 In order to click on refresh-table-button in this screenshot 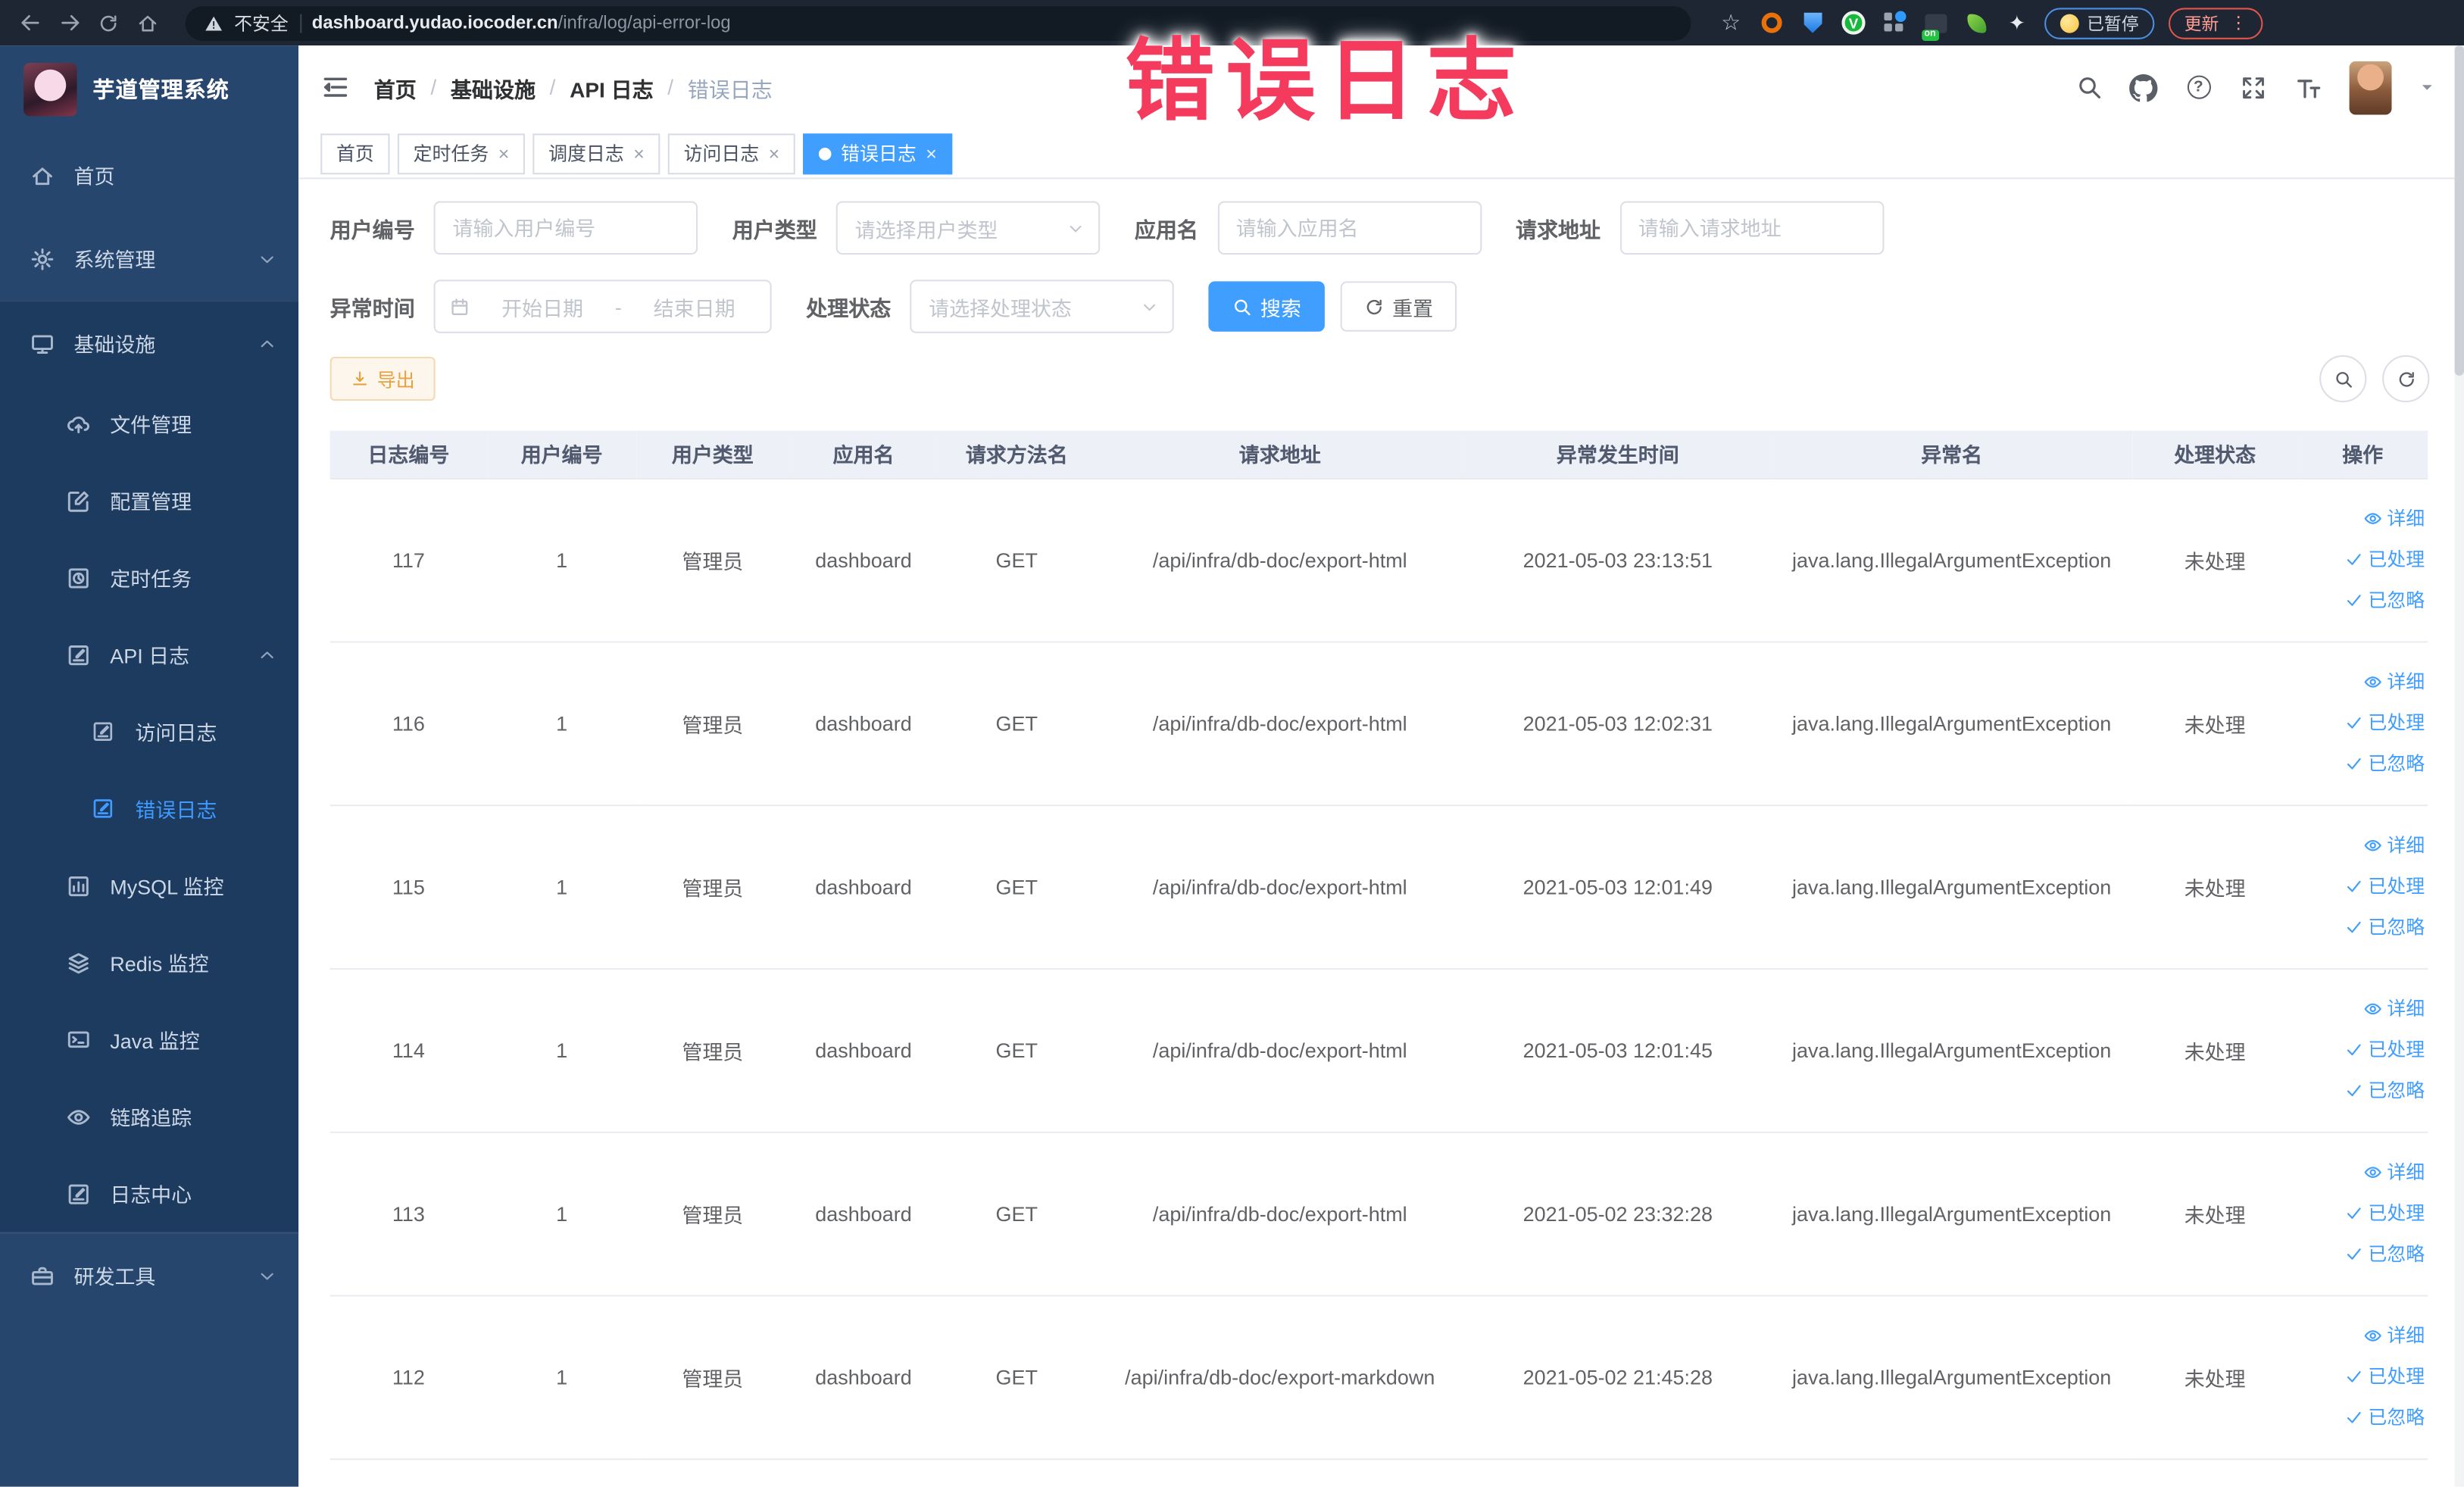, I will do `click(2406, 379)`.